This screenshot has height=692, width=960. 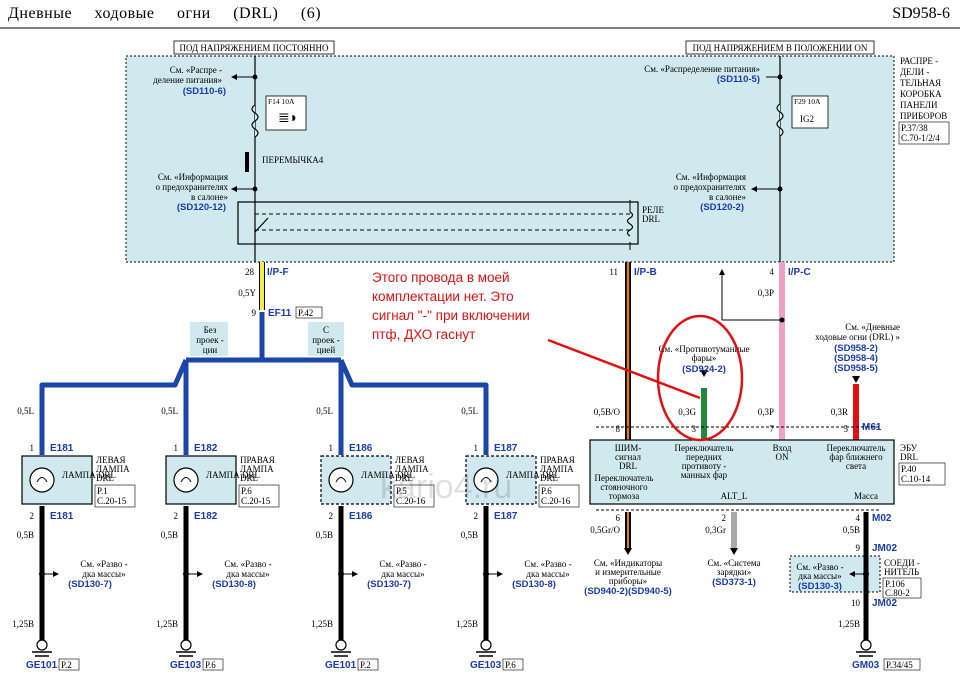 I want to click on ecu-pin-6: 6, so click(x=618, y=518).